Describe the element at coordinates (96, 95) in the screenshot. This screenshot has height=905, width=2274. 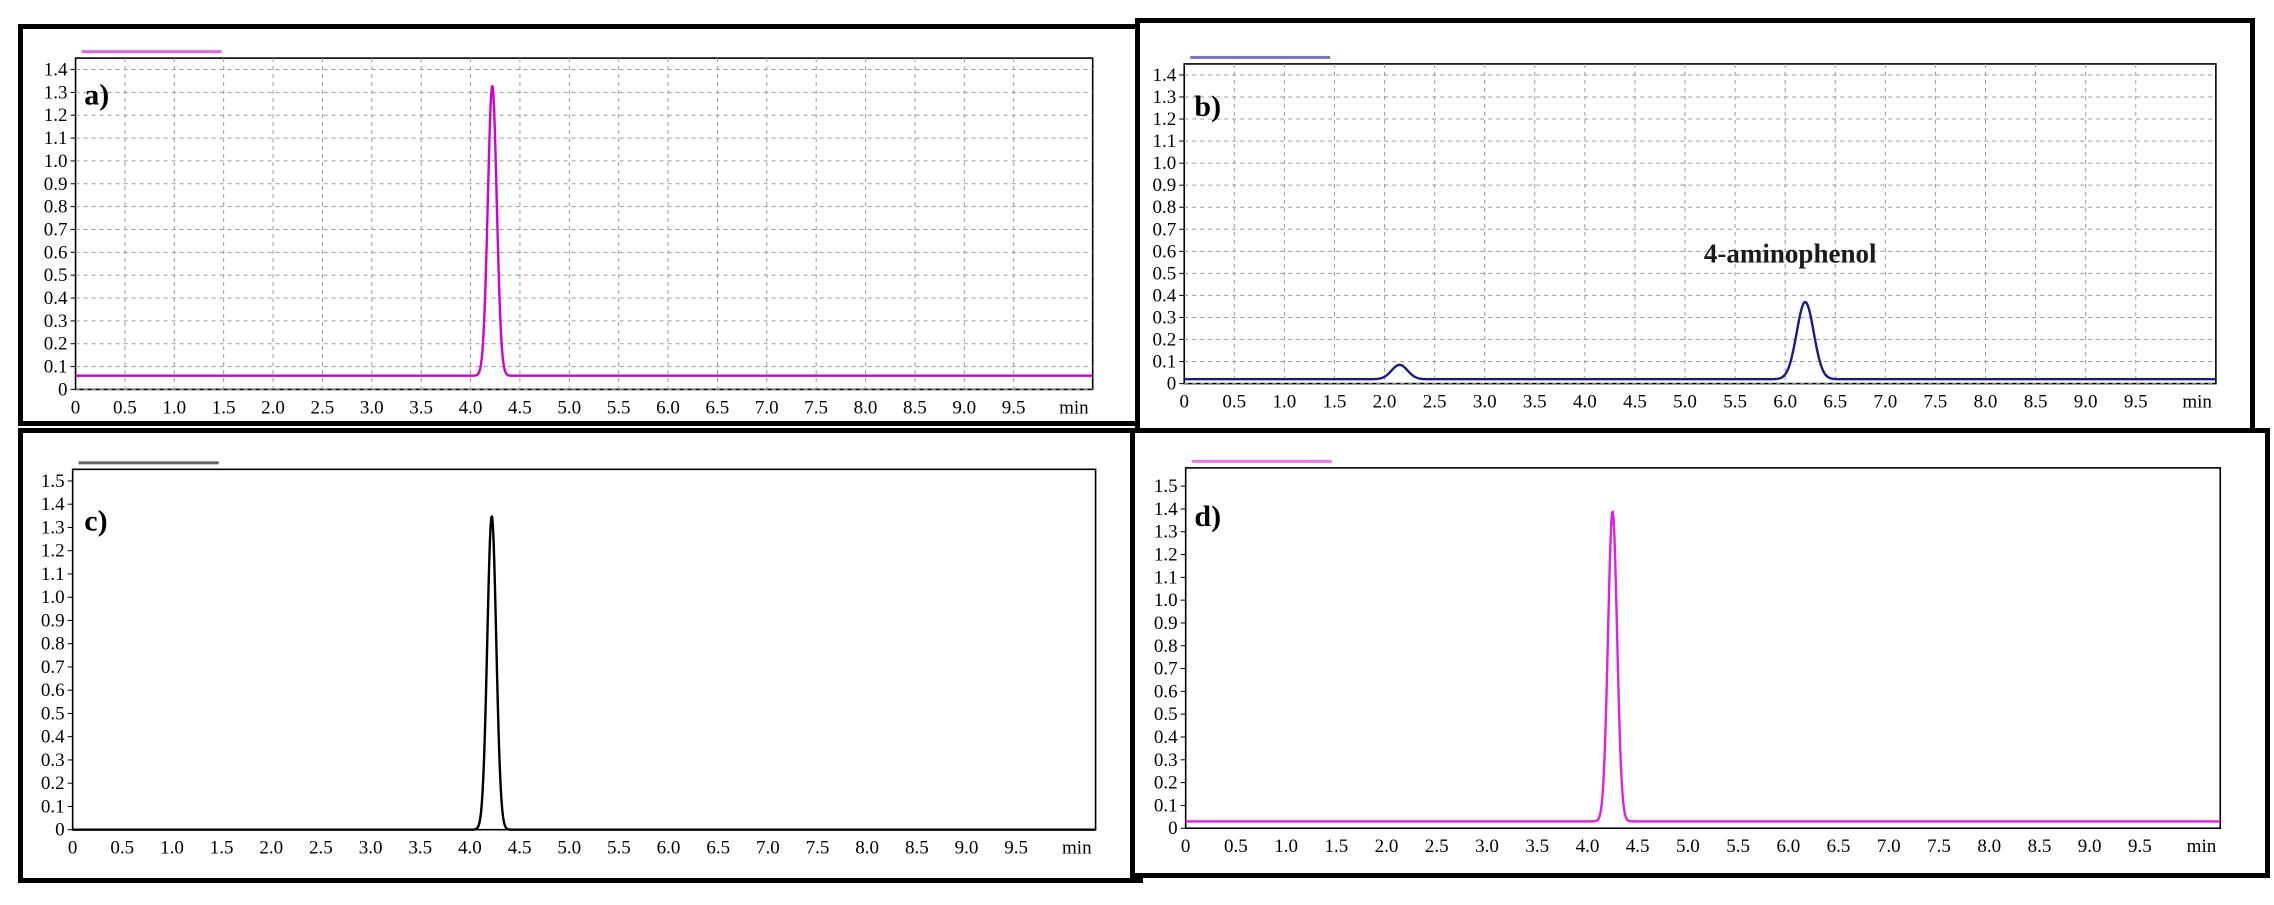
I see `panel-label: a)` at that location.